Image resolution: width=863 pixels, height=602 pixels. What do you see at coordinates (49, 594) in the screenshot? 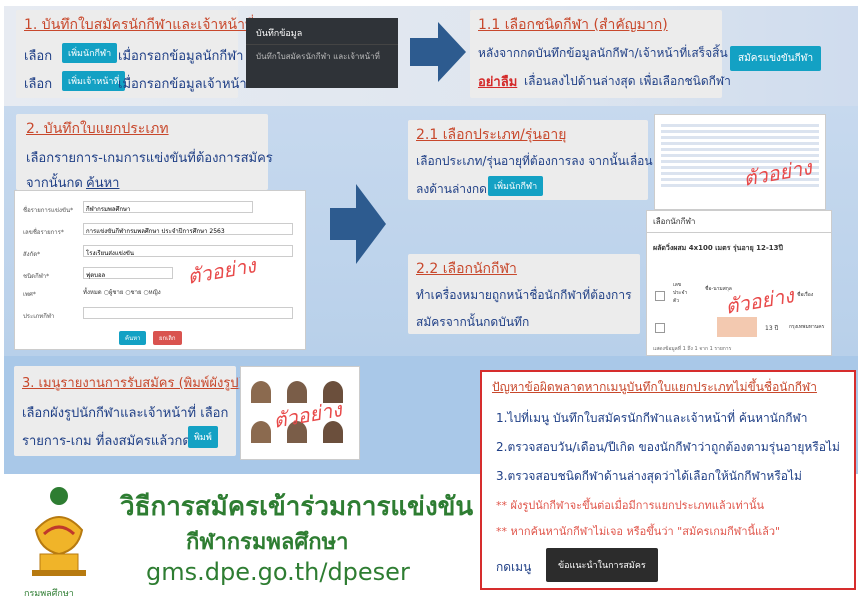
I see `logo-caption: กรมพลศึกษา` at bounding box center [49, 594].